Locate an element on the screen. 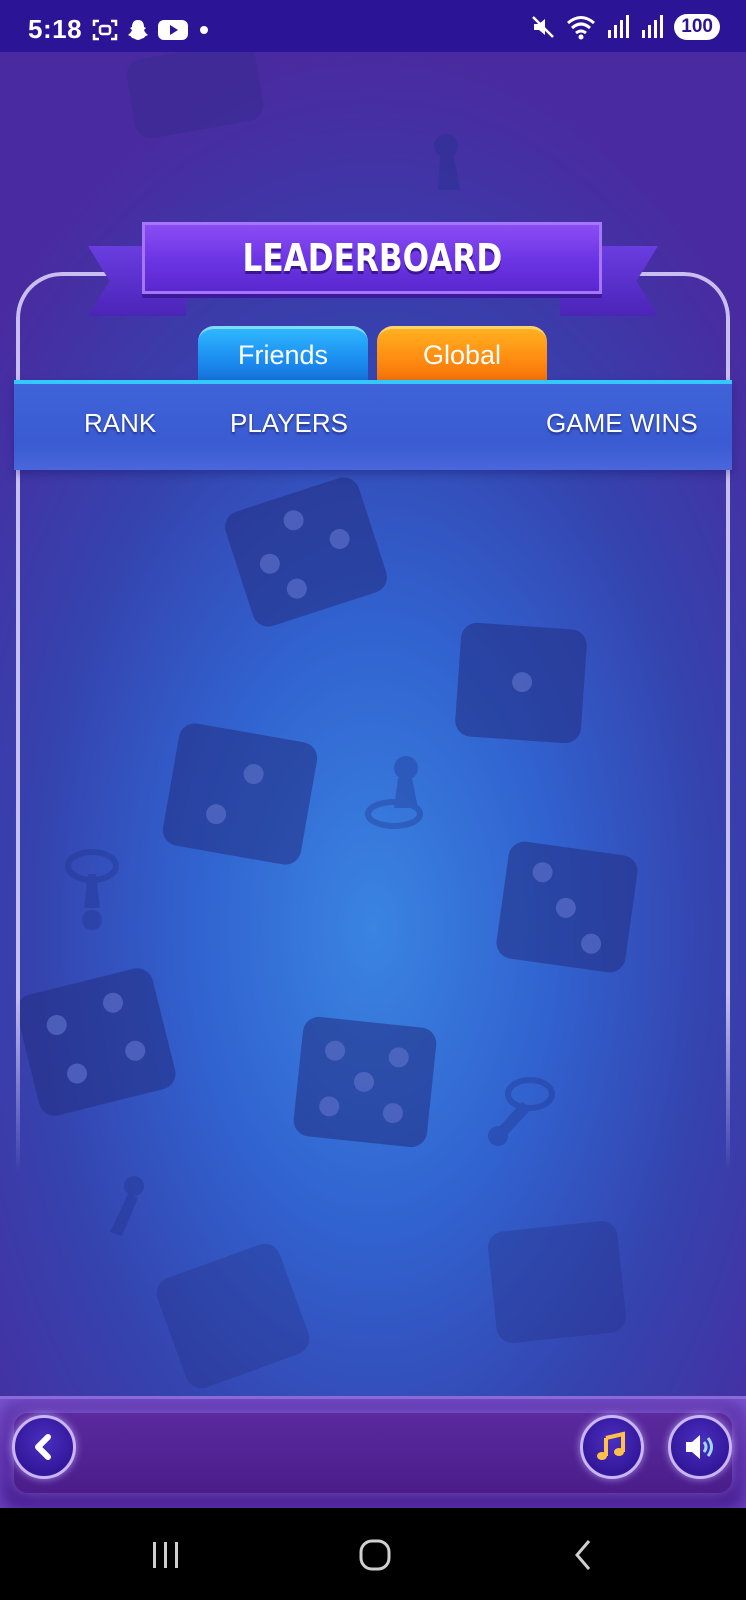 The image size is (746, 1600). status-bar: 5:18 100 is located at coordinates (373, 26).